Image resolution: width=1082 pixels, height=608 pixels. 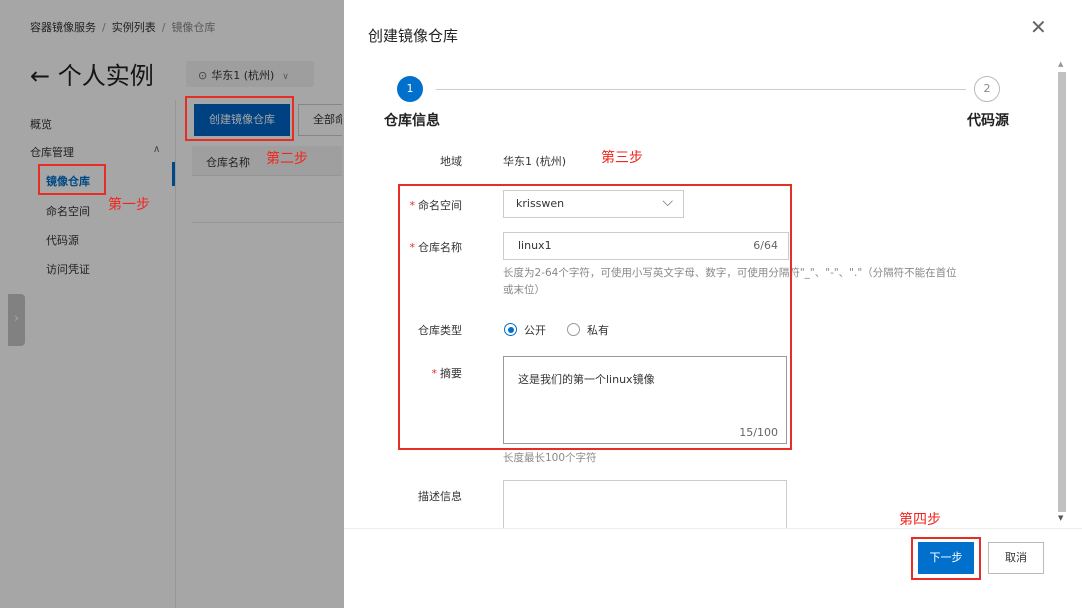 I want to click on annotation-box-step2, so click(x=239, y=118).